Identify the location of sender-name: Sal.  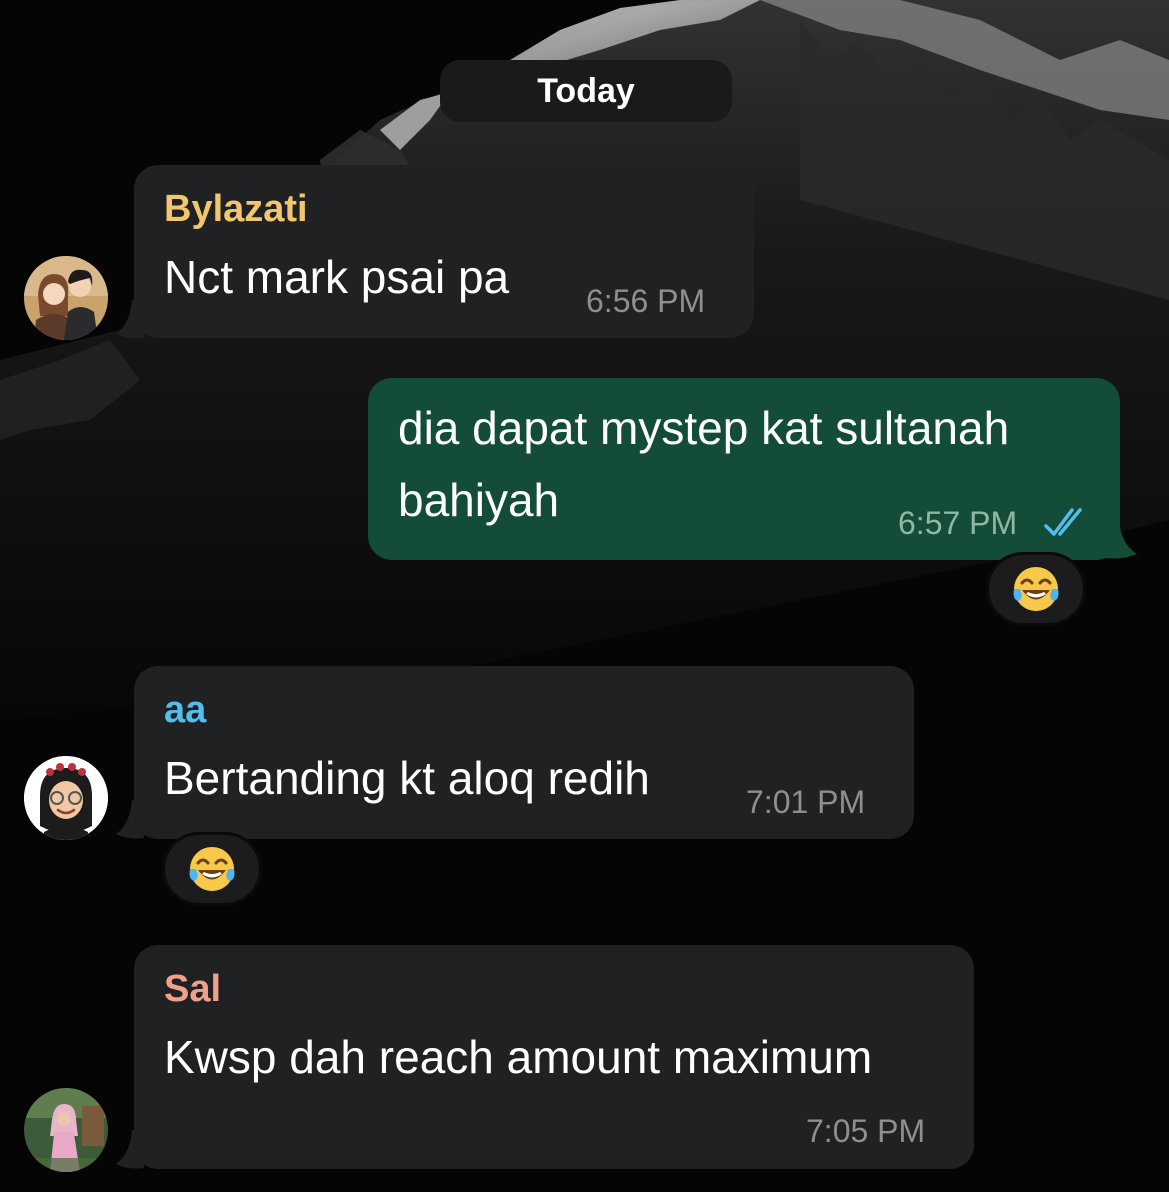
(192, 989).